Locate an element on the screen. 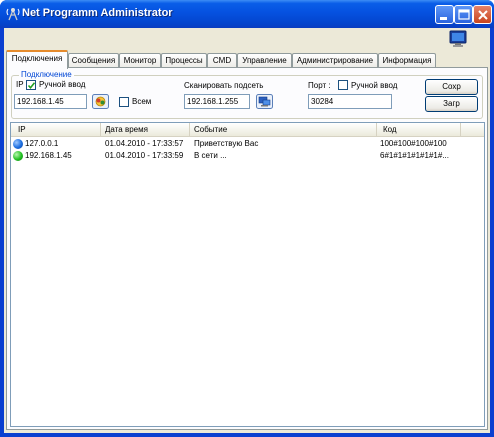 The image size is (494, 437). scan-subnet-input: 192.168.1.255 is located at coordinates (217, 101).